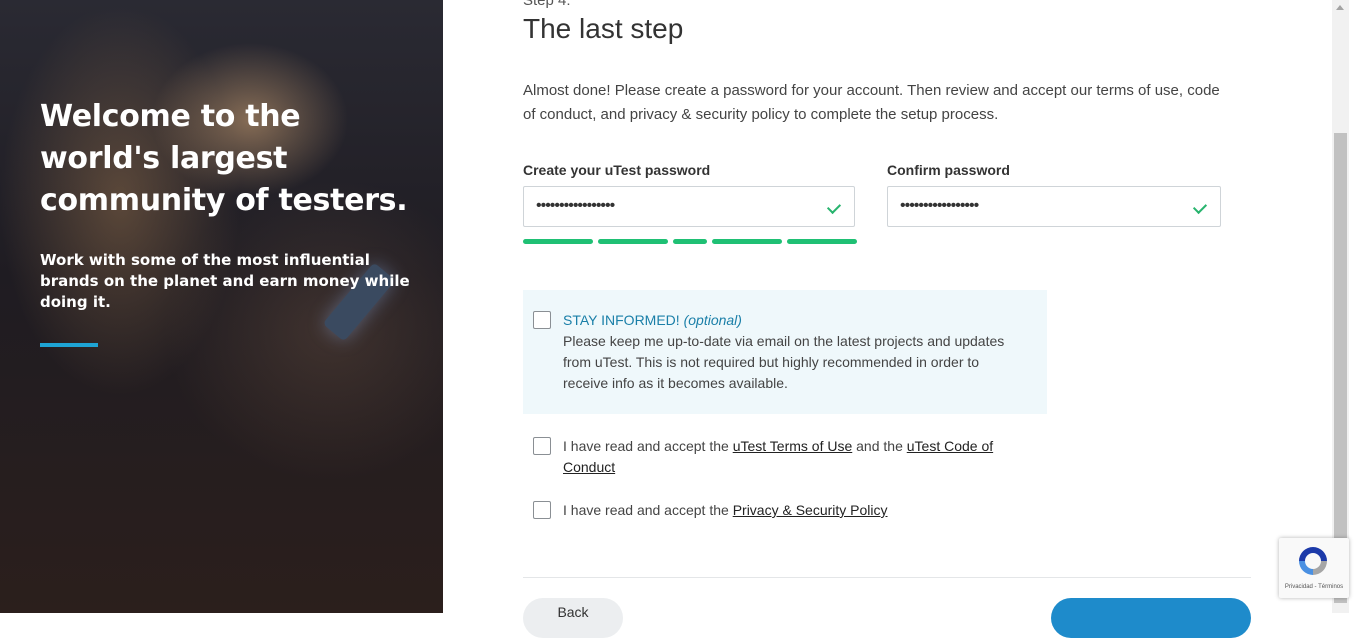 Image resolution: width=1366 pixels, height=638 pixels. Describe the element at coordinates (69, 345) in the screenshot. I see `accent-bar` at that location.